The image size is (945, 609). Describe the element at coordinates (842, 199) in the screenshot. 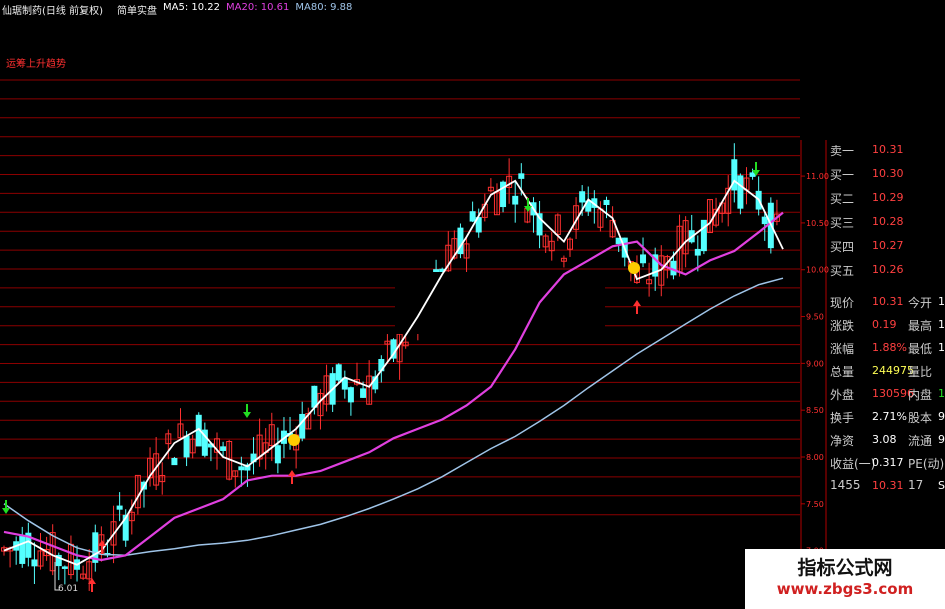

I see `quote-label: 买二` at that location.